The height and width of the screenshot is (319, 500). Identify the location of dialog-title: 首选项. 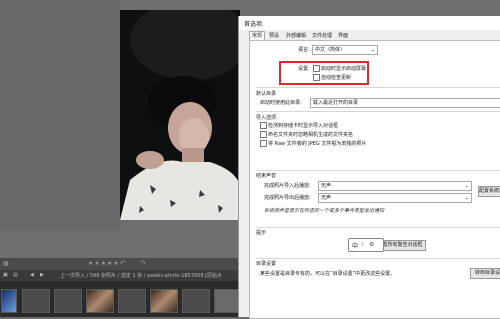
(253, 24).